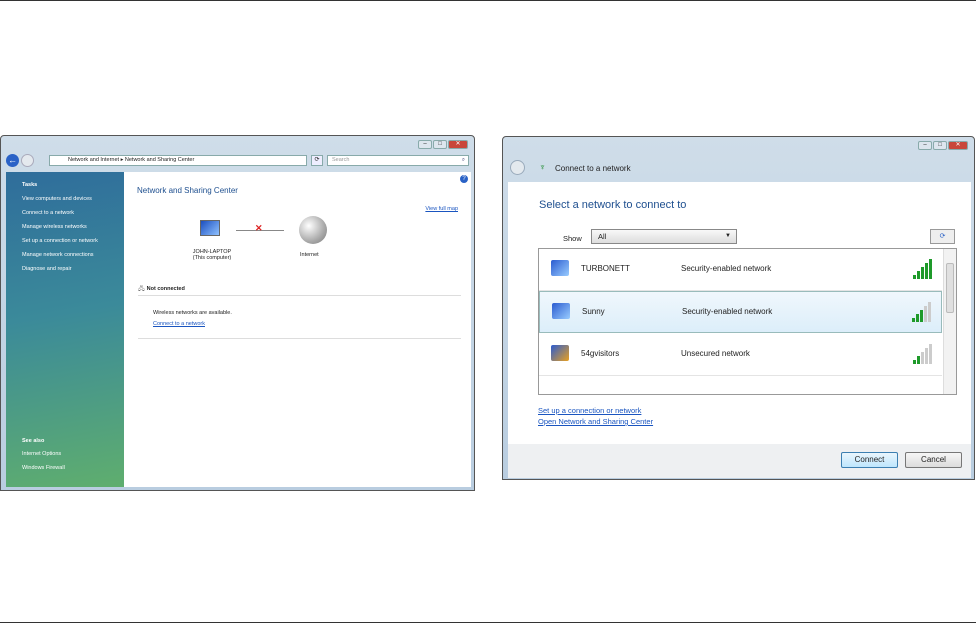 Image resolution: width=976 pixels, height=625 pixels. I want to click on dialog-heading: Select a network to connect to, so click(613, 205).